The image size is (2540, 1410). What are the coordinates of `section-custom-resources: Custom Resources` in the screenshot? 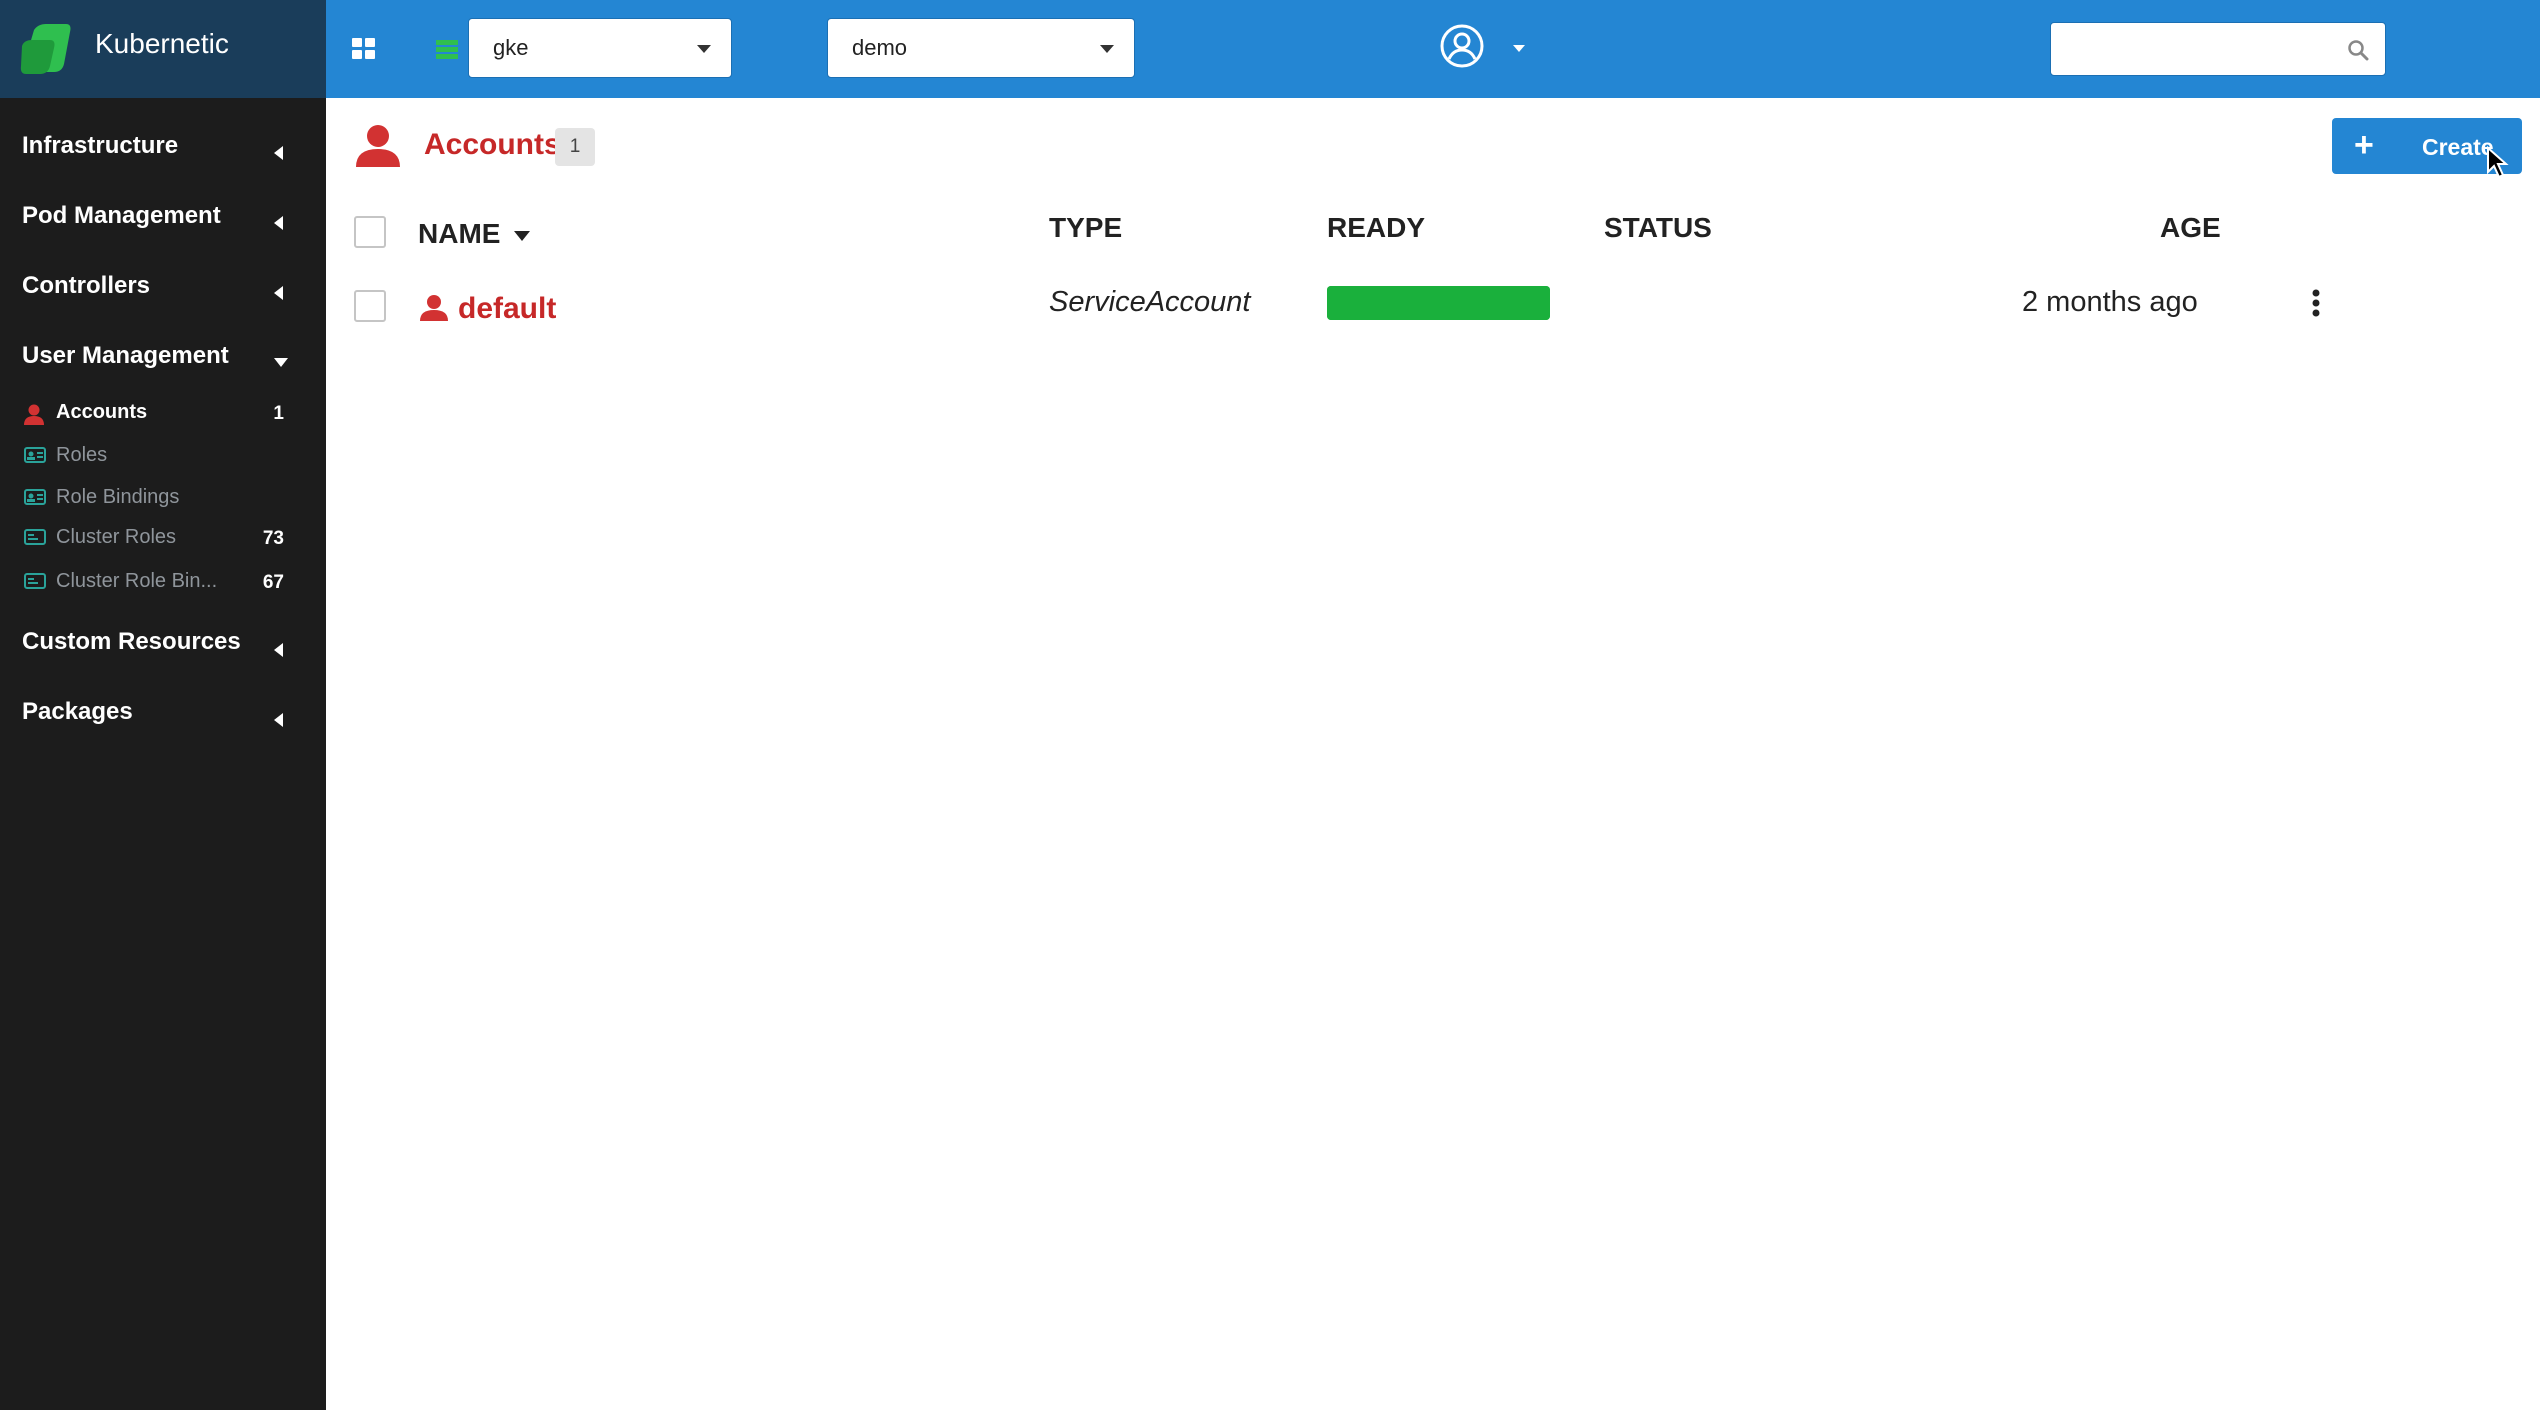 It's located at (131, 642).